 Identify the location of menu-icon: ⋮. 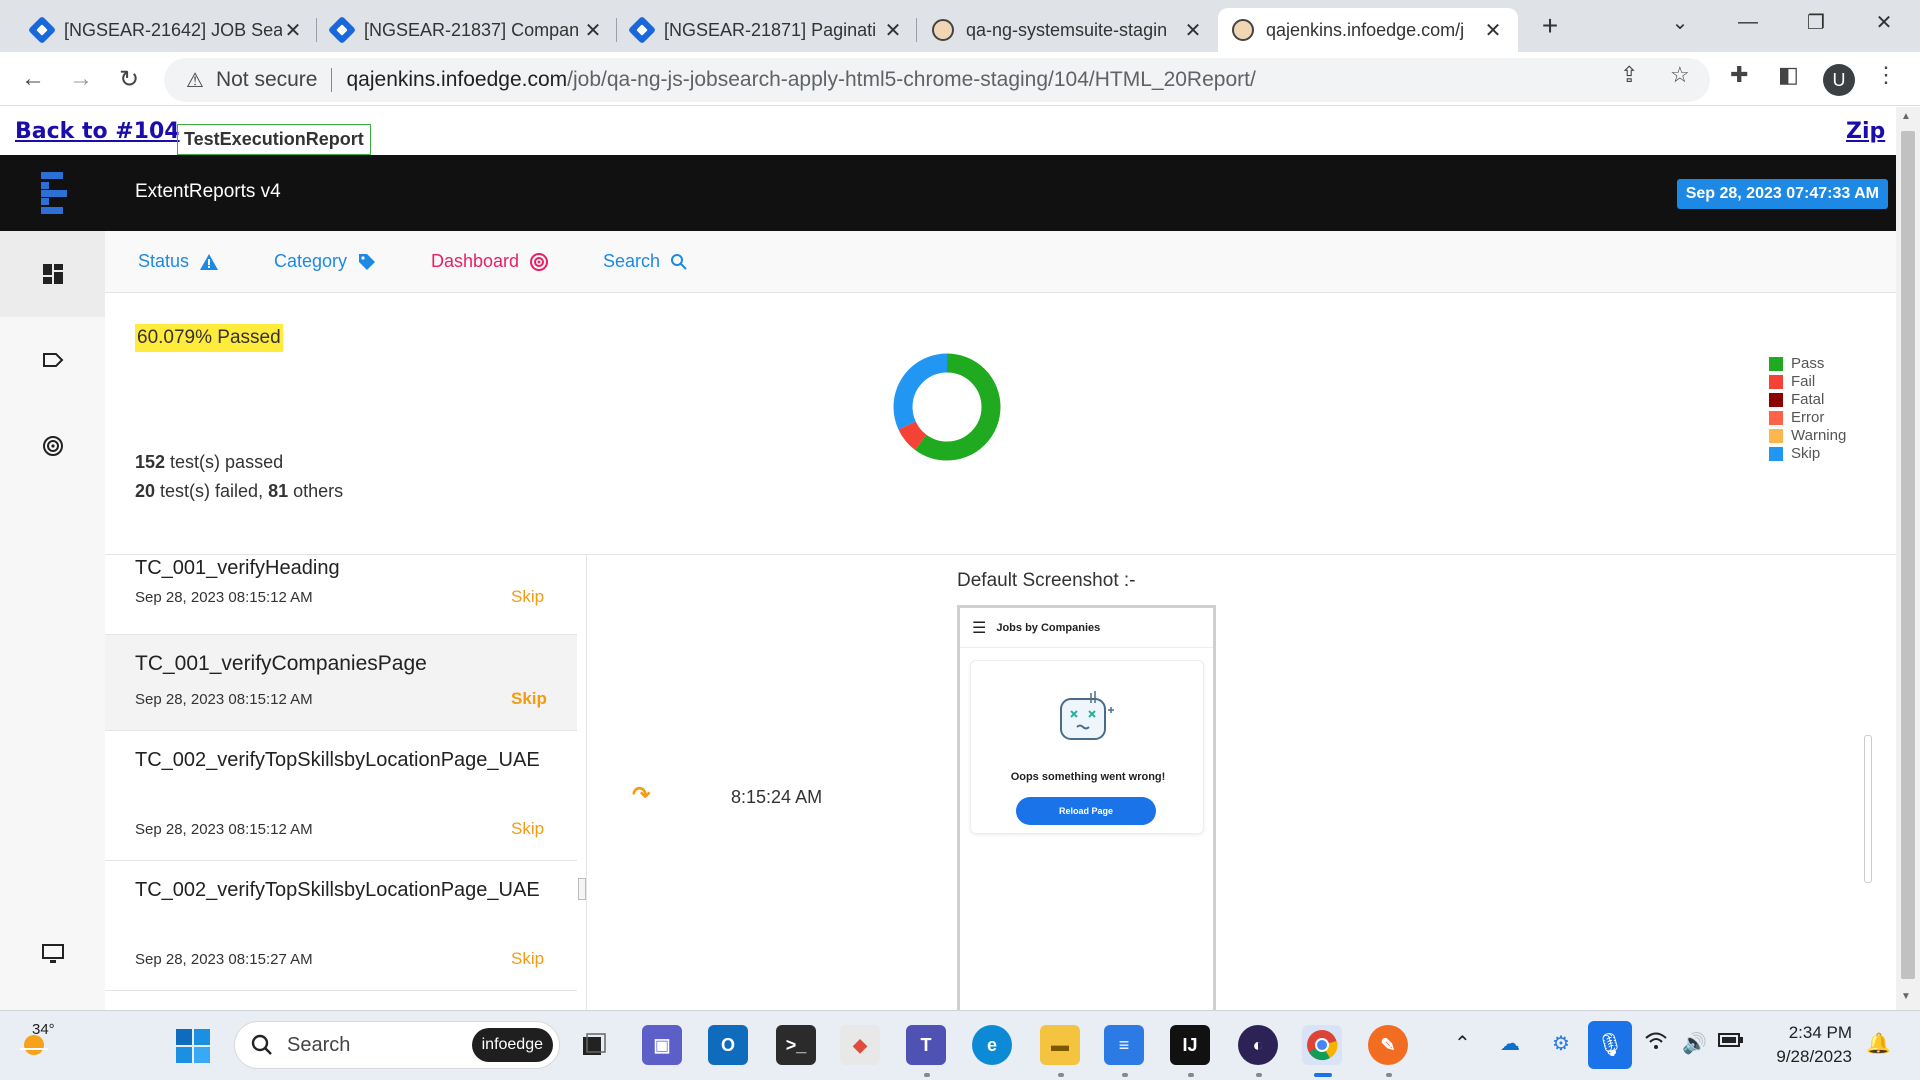
(1886, 75).